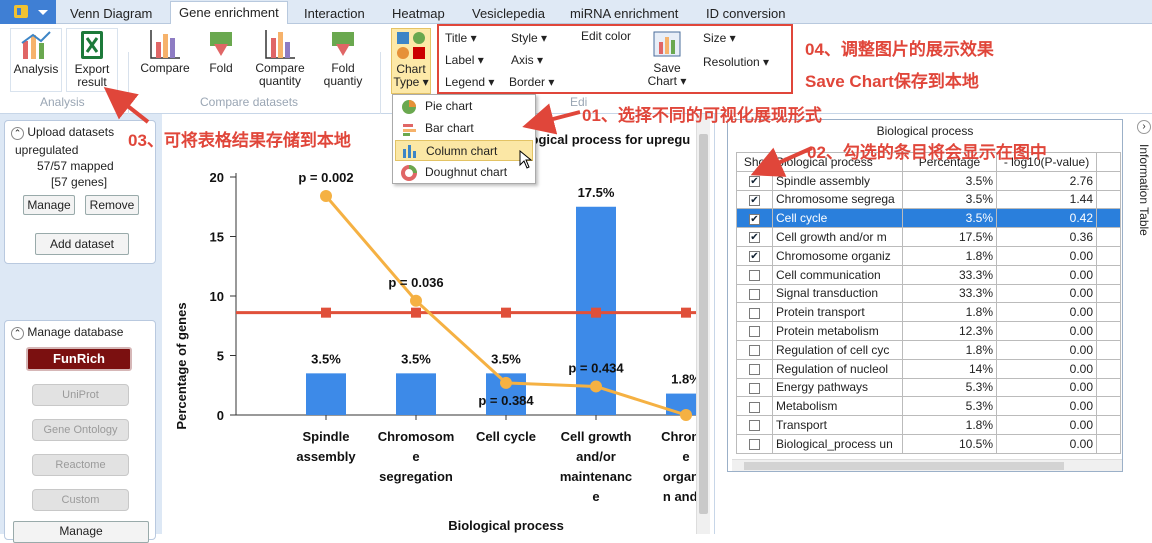 This screenshot has width=1152, height=543. Describe the element at coordinates (904, 466) in the screenshot. I see `table-hscrollbar-thumb` at that location.